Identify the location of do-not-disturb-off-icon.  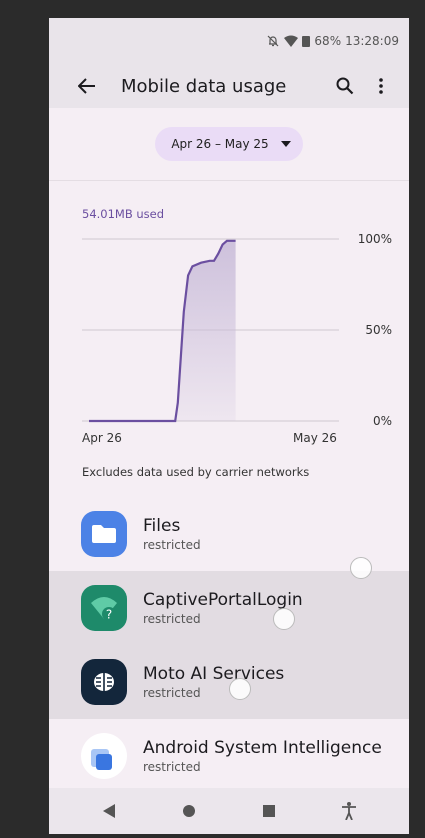
(273, 41).